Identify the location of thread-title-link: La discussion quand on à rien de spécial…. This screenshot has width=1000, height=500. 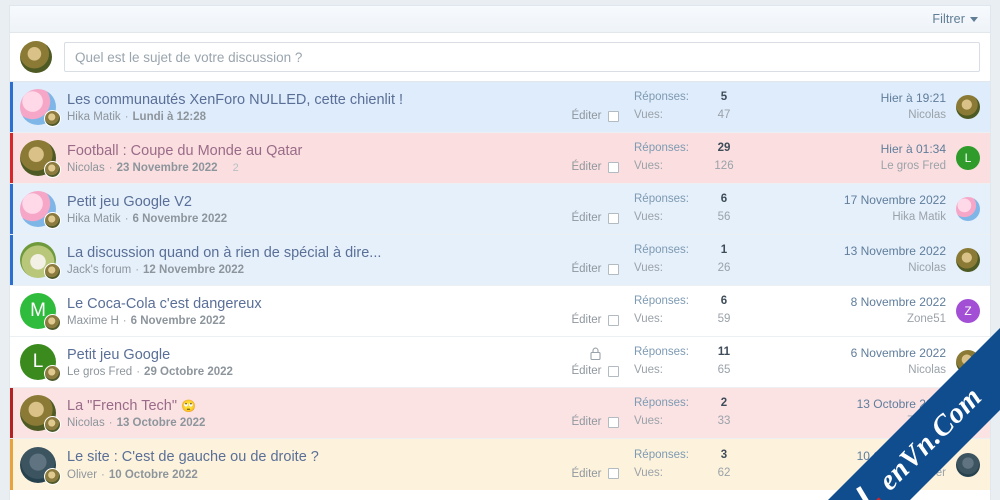
(224, 253).